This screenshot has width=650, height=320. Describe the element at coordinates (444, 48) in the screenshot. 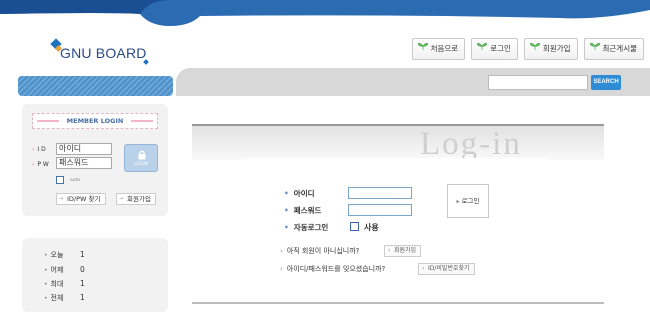

I see `nav-home-label: 처음으로` at that location.